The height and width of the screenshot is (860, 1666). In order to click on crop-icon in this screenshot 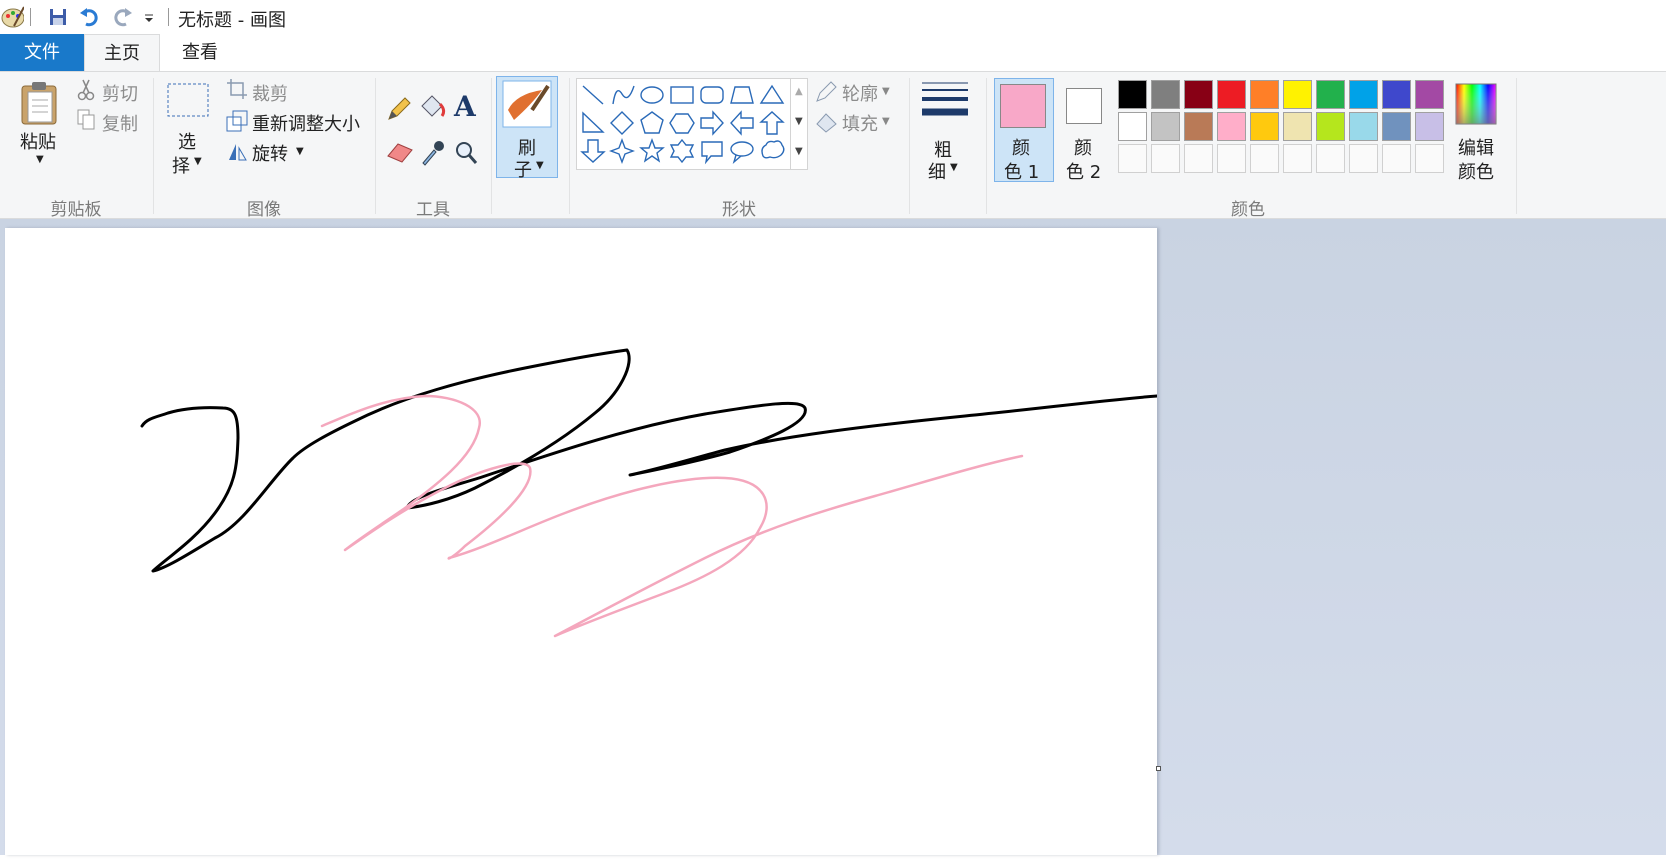, I will do `click(237, 89)`.